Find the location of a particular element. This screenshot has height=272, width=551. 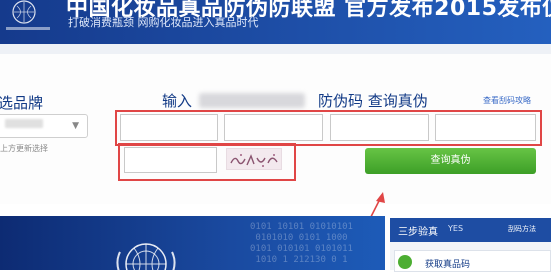

globe-laurel-icon is located at coordinates (146, 256).